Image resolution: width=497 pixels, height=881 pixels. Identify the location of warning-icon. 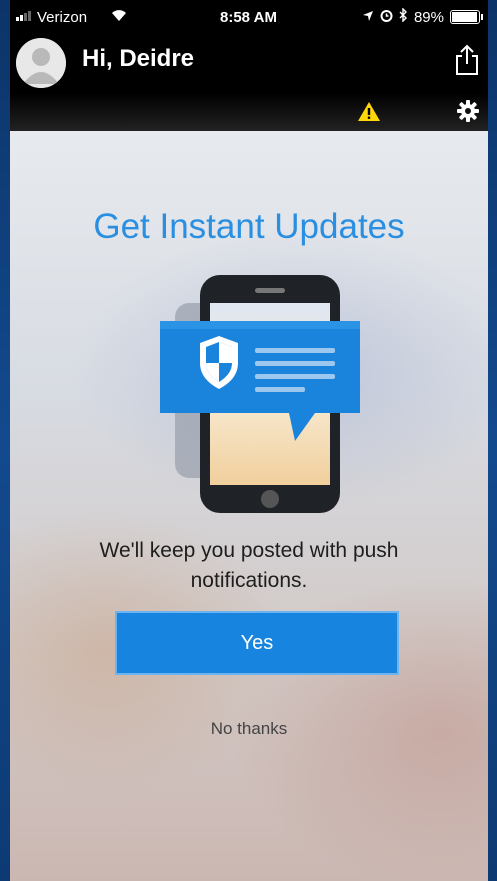
(369, 114).